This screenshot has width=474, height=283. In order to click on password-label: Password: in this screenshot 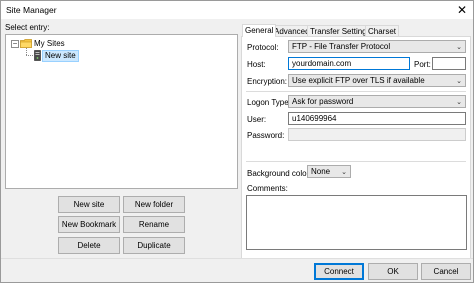, I will do `click(266, 135)`.